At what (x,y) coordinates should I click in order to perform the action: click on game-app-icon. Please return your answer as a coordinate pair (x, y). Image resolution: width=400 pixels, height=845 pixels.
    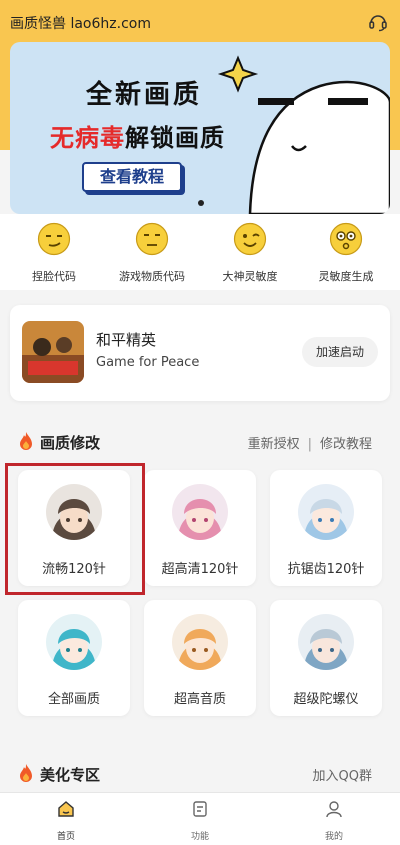
    Looking at the image, I should click on (53, 352).